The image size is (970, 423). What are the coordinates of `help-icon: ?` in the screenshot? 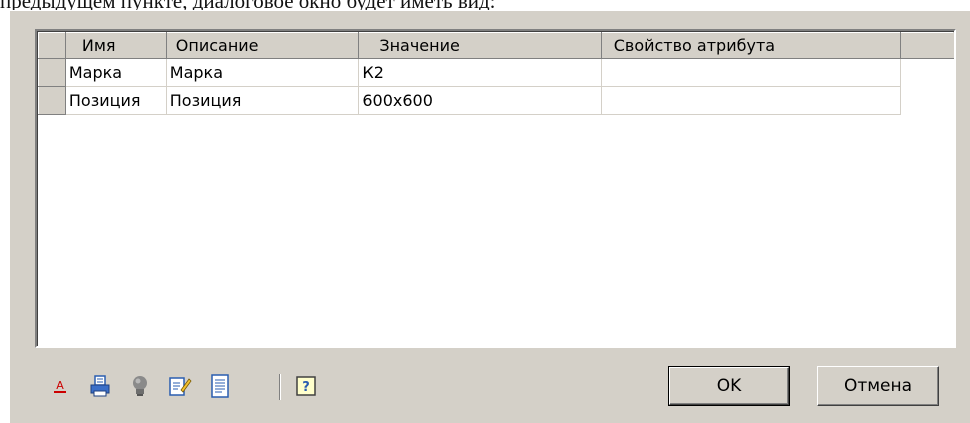 It's located at (306, 386).